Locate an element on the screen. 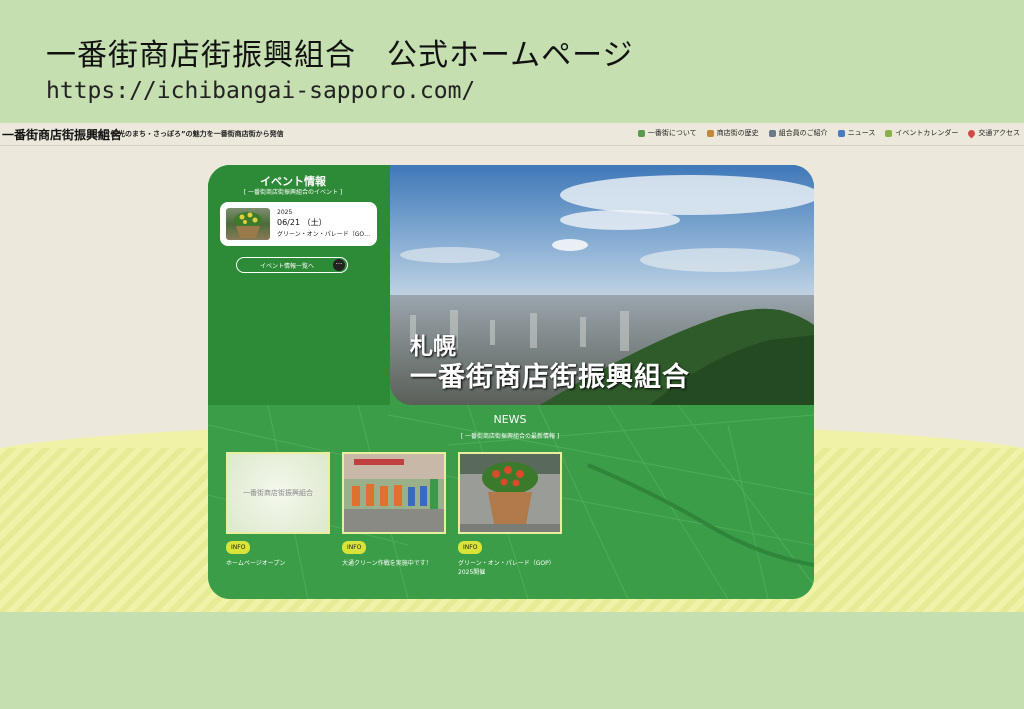  news-item: 一番街商店街振興組合 INFO ホームページオープン is located at coordinates (278, 510).